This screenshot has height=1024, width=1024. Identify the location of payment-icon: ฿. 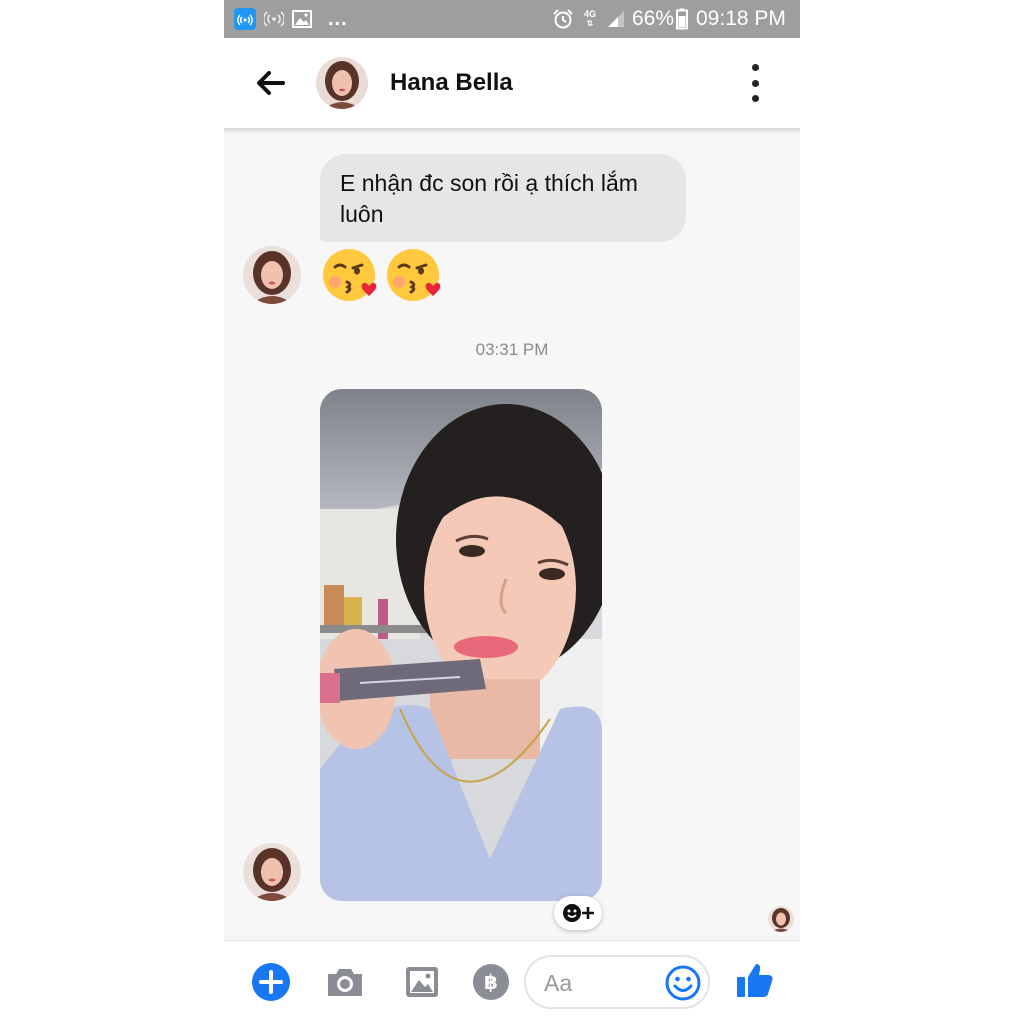
(491, 982).